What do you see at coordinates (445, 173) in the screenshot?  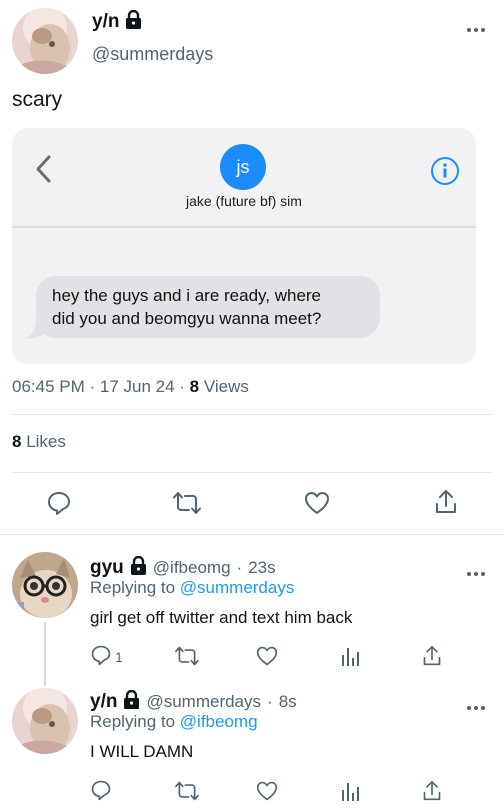 I see `info-icon` at bounding box center [445, 173].